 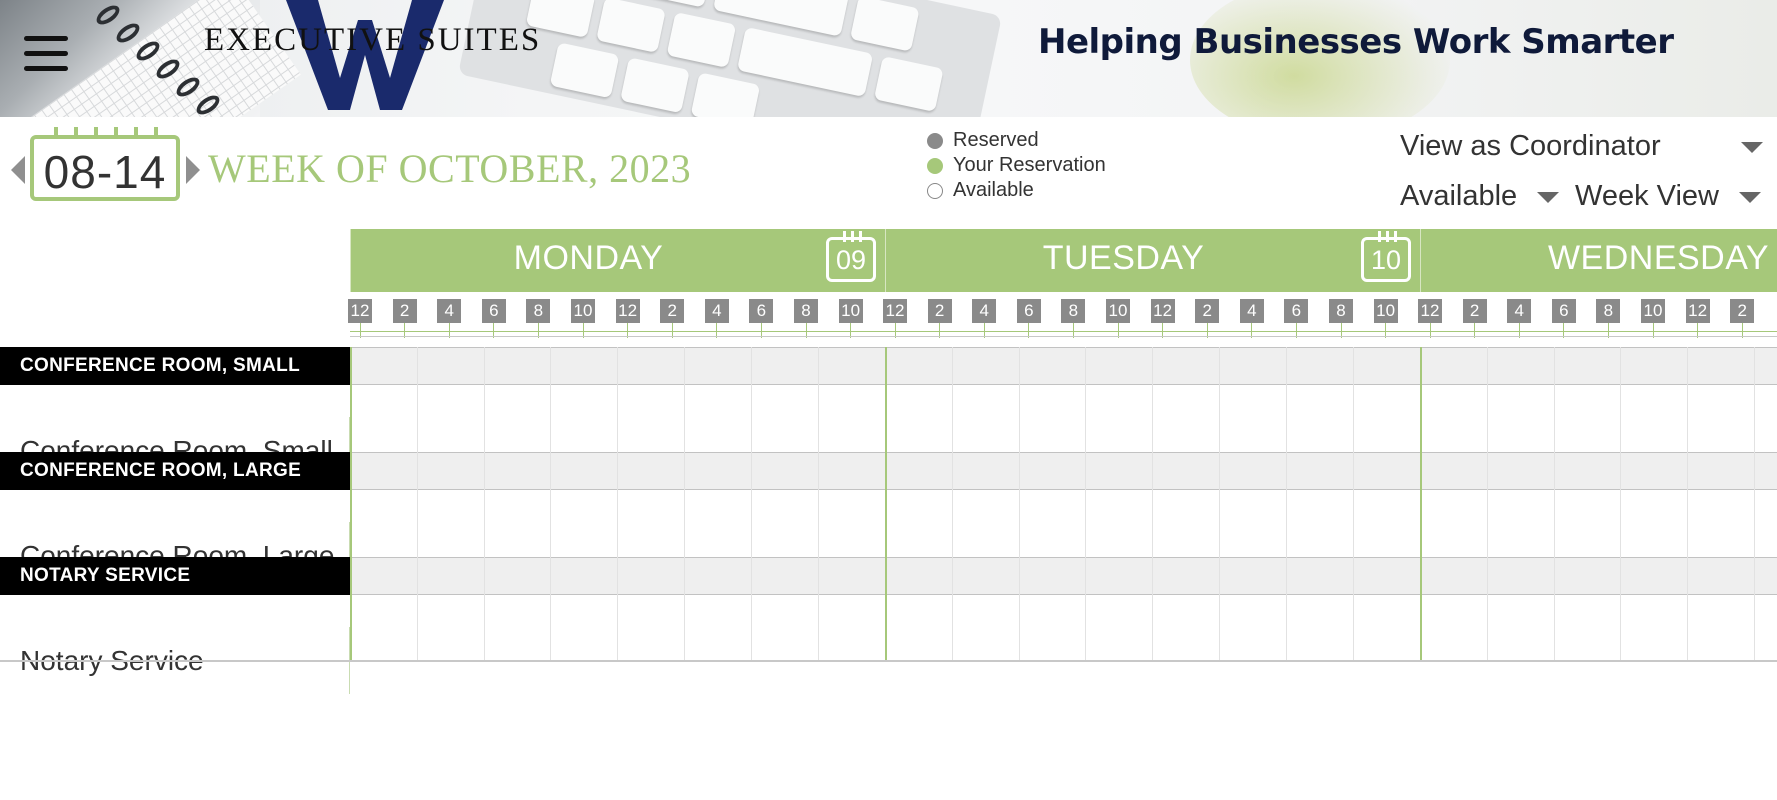 What do you see at coordinates (1658, 258) in the screenshot?
I see `day-name: WEDNESDAY` at bounding box center [1658, 258].